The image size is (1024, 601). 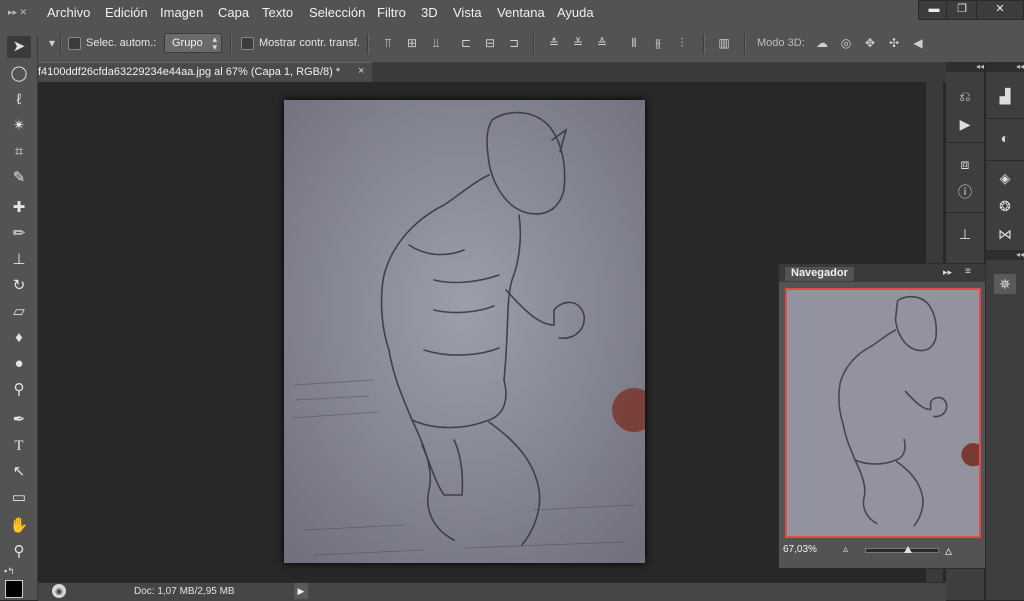 I want to click on foreground-color-swatch, so click(x=14, y=589).